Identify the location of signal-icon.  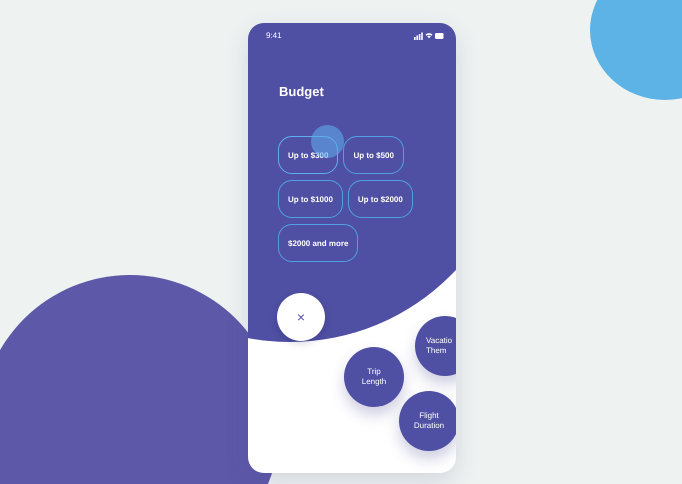
(418, 36).